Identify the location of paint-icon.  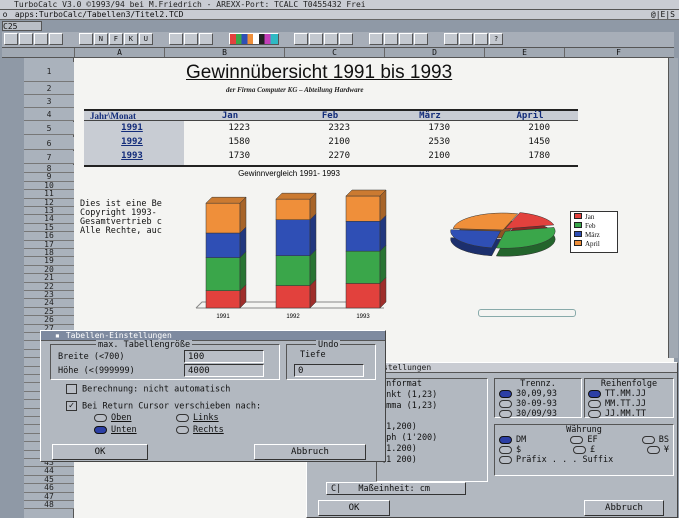
(481, 39).